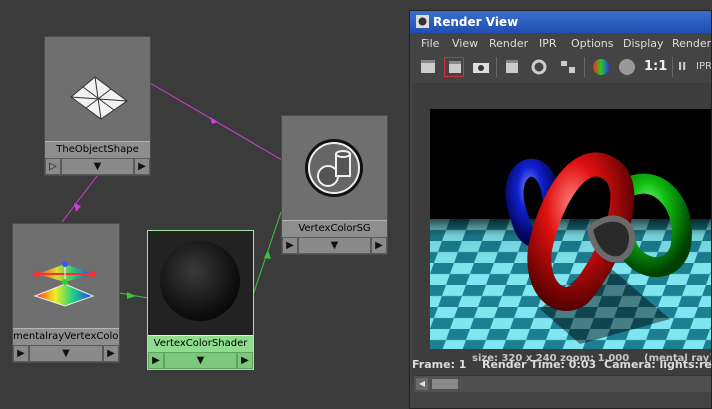 The width and height of the screenshot is (712, 409). I want to click on node-label: mentalrayVertexColors1, so click(66, 336).